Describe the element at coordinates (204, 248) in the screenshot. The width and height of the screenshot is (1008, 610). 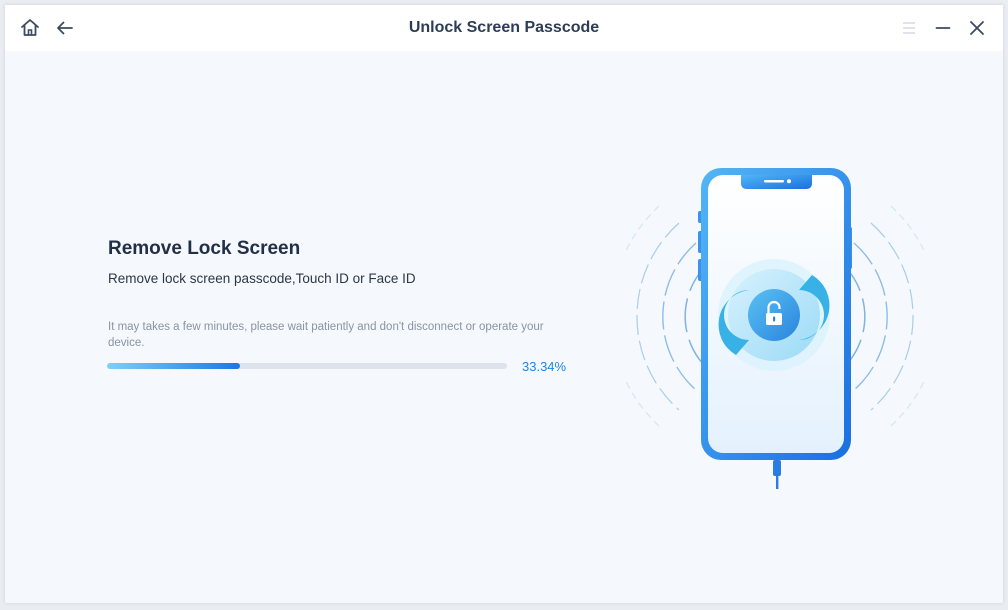
I see `page-heading: Remove Lock Screen` at that location.